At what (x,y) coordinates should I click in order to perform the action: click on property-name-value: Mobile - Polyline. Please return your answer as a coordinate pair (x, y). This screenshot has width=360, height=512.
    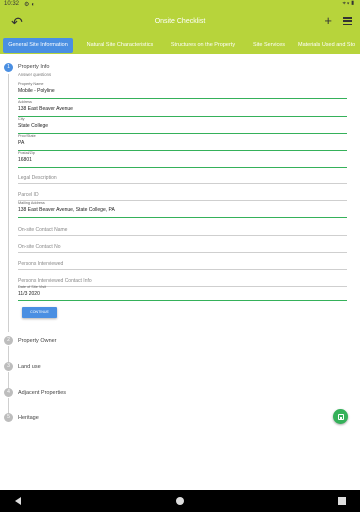
    Looking at the image, I should click on (36, 91).